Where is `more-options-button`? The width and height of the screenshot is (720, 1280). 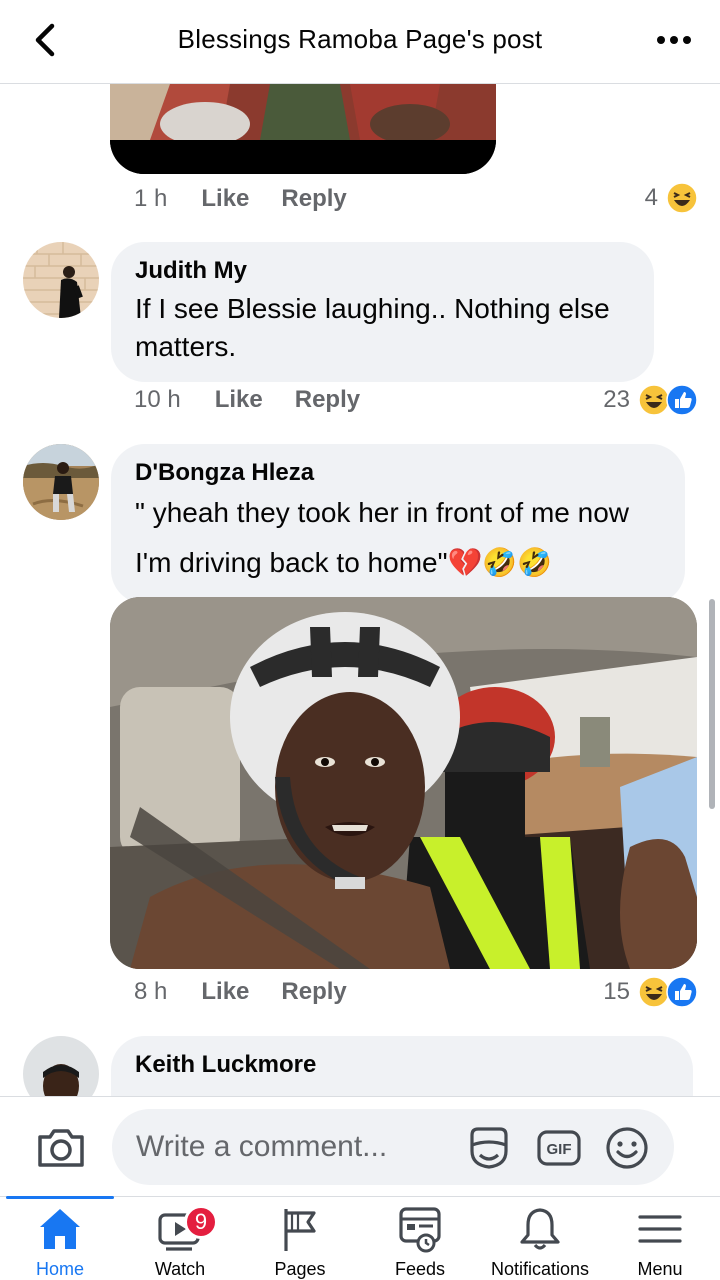
more-options-button is located at coordinates (674, 40).